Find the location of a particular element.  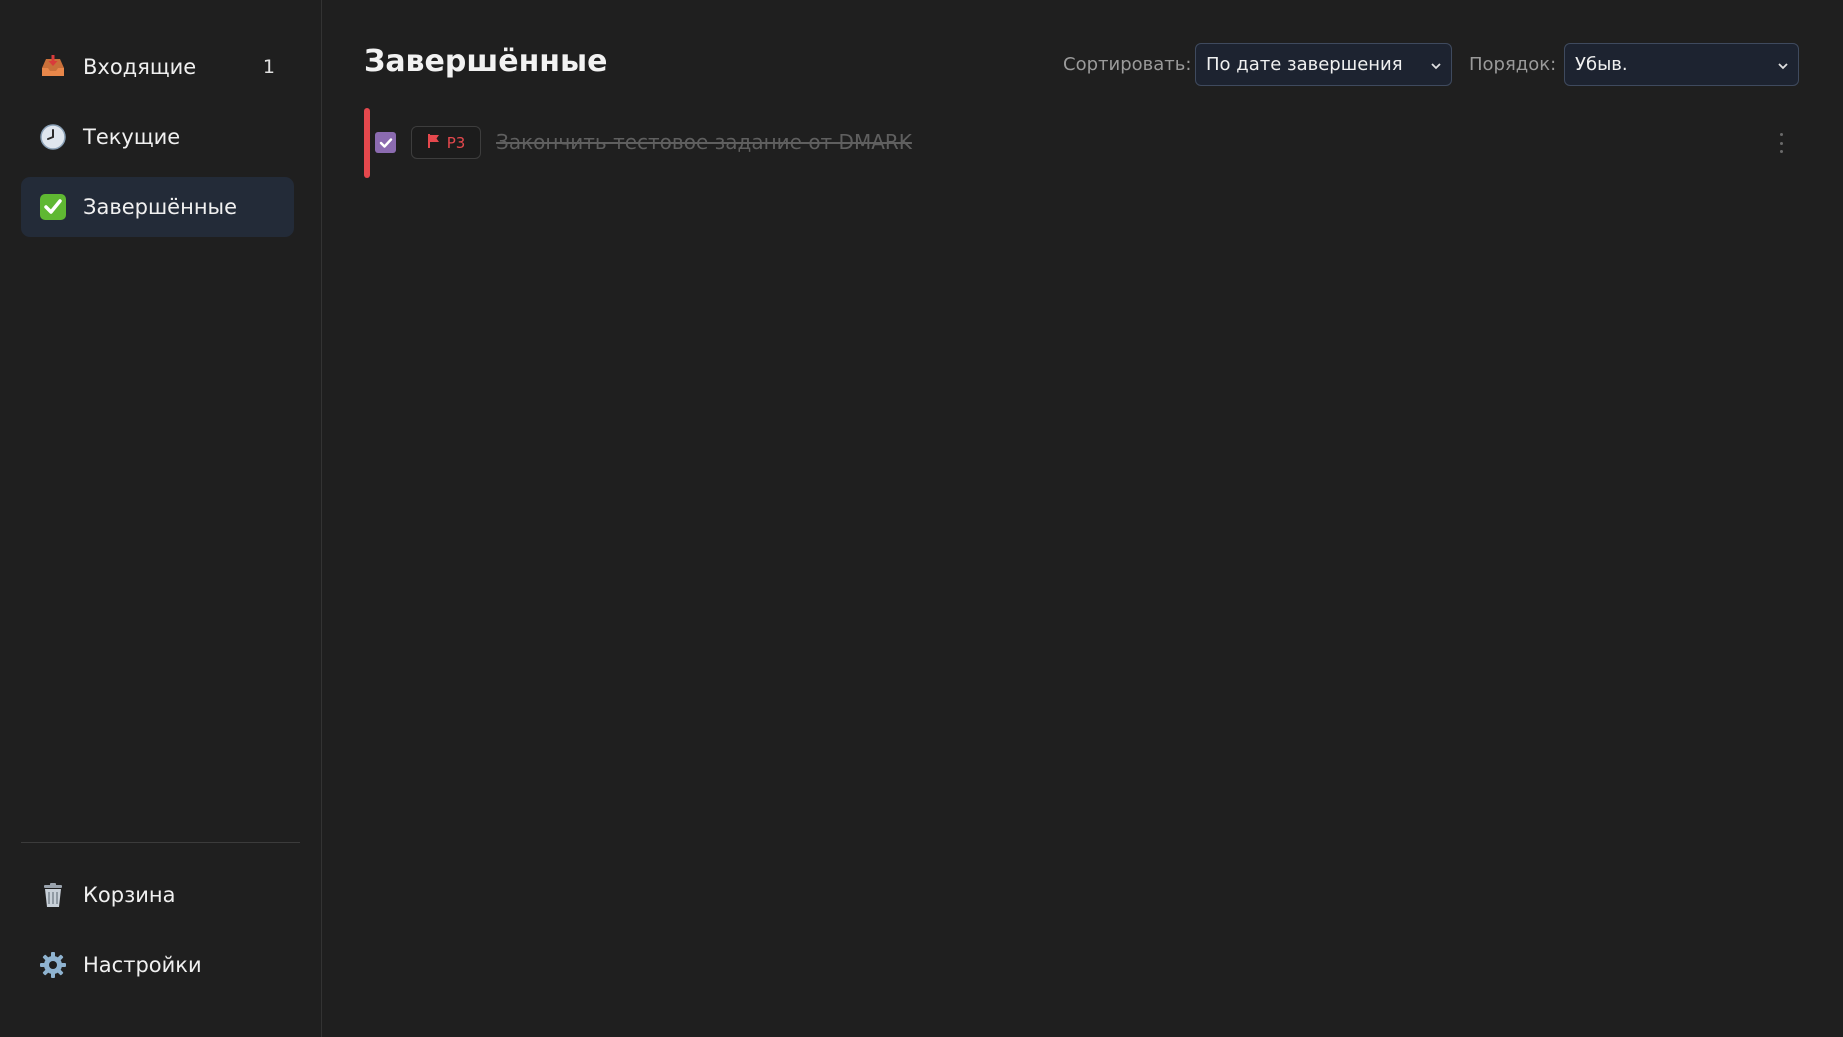

sidebar-nav: Входящие 1 Текущие Завершённые is located at coordinates (157, 142).